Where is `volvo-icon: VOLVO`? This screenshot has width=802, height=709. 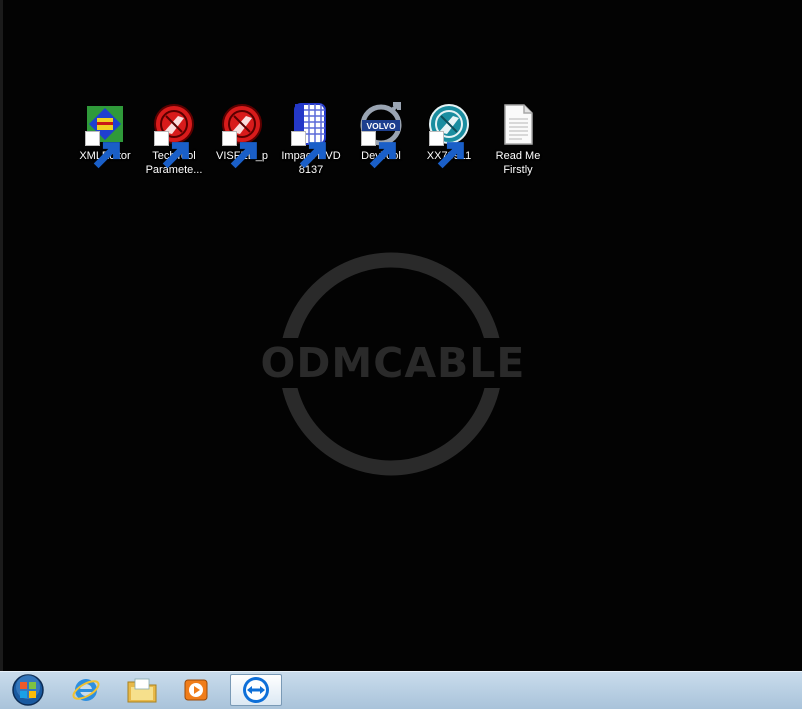
volvo-icon: VOLVO is located at coordinates (381, 135).